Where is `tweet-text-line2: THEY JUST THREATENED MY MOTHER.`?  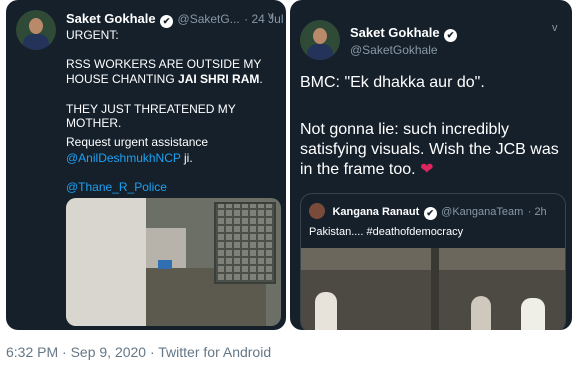 tweet-text-line2: THEY JUST THREATENED MY MOTHER. is located at coordinates (151, 116).